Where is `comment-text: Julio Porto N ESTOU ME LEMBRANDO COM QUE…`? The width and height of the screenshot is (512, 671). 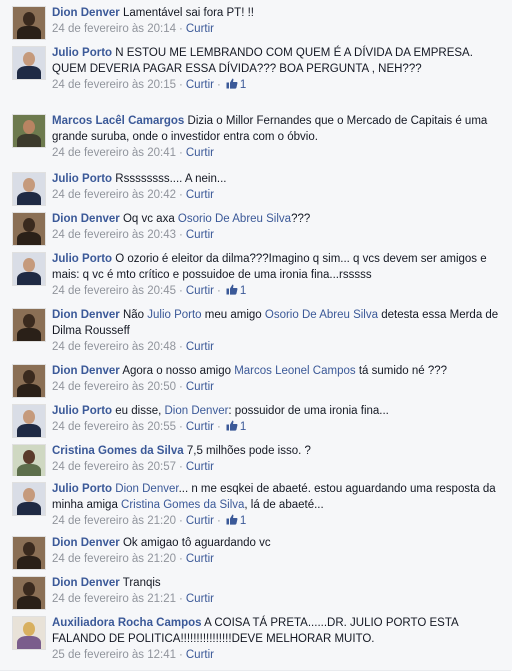
comment-text: Julio Porto N ESTOU ME LEMBRANDO COM QUE… is located at coordinates (277, 61).